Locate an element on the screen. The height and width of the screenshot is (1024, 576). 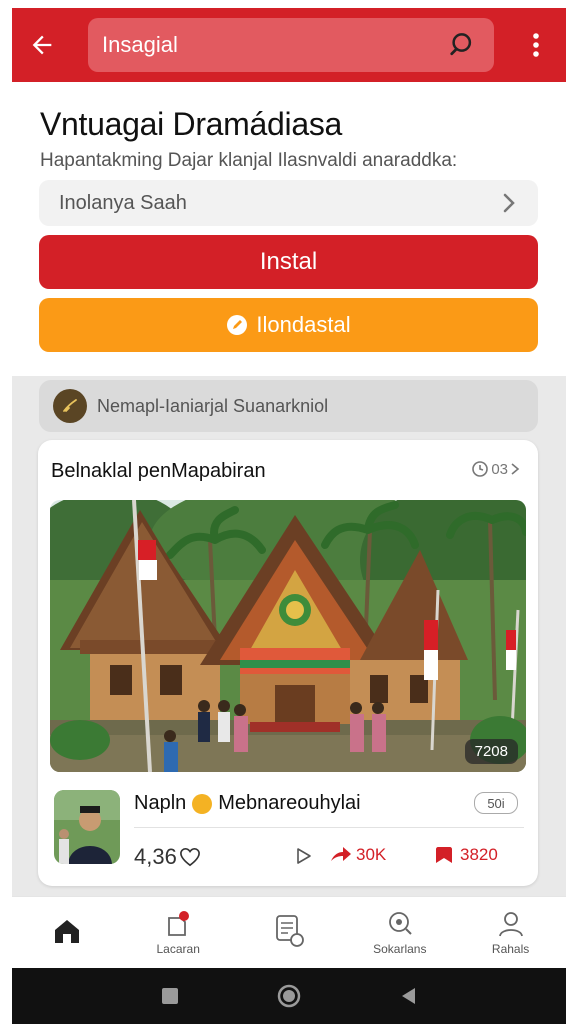
more-vertical-icon is located at coordinates (536, 45).